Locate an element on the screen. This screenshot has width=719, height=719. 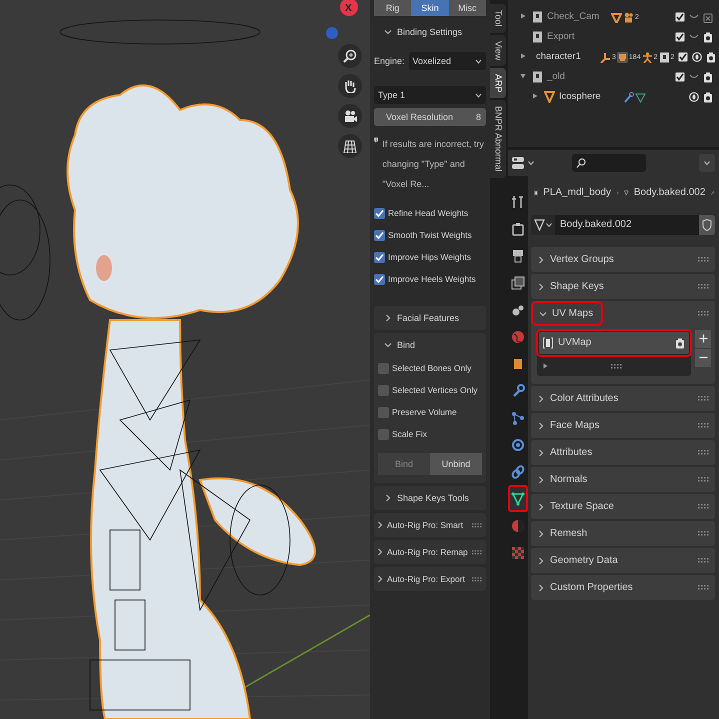
wrench-icon is located at coordinates (628, 97).